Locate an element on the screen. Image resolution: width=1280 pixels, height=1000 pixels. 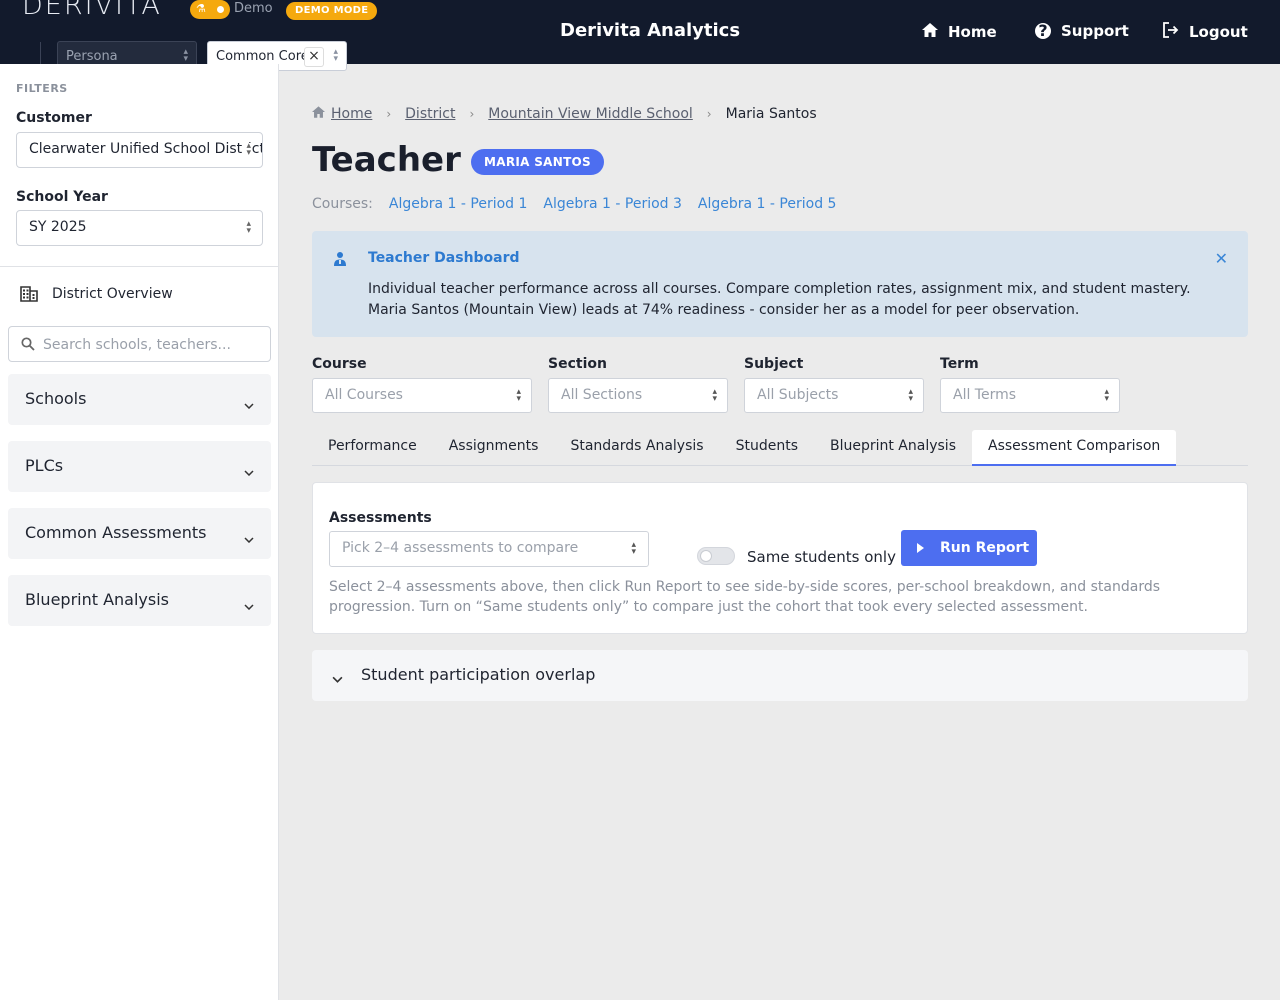
play-icon is located at coordinates (920, 548).